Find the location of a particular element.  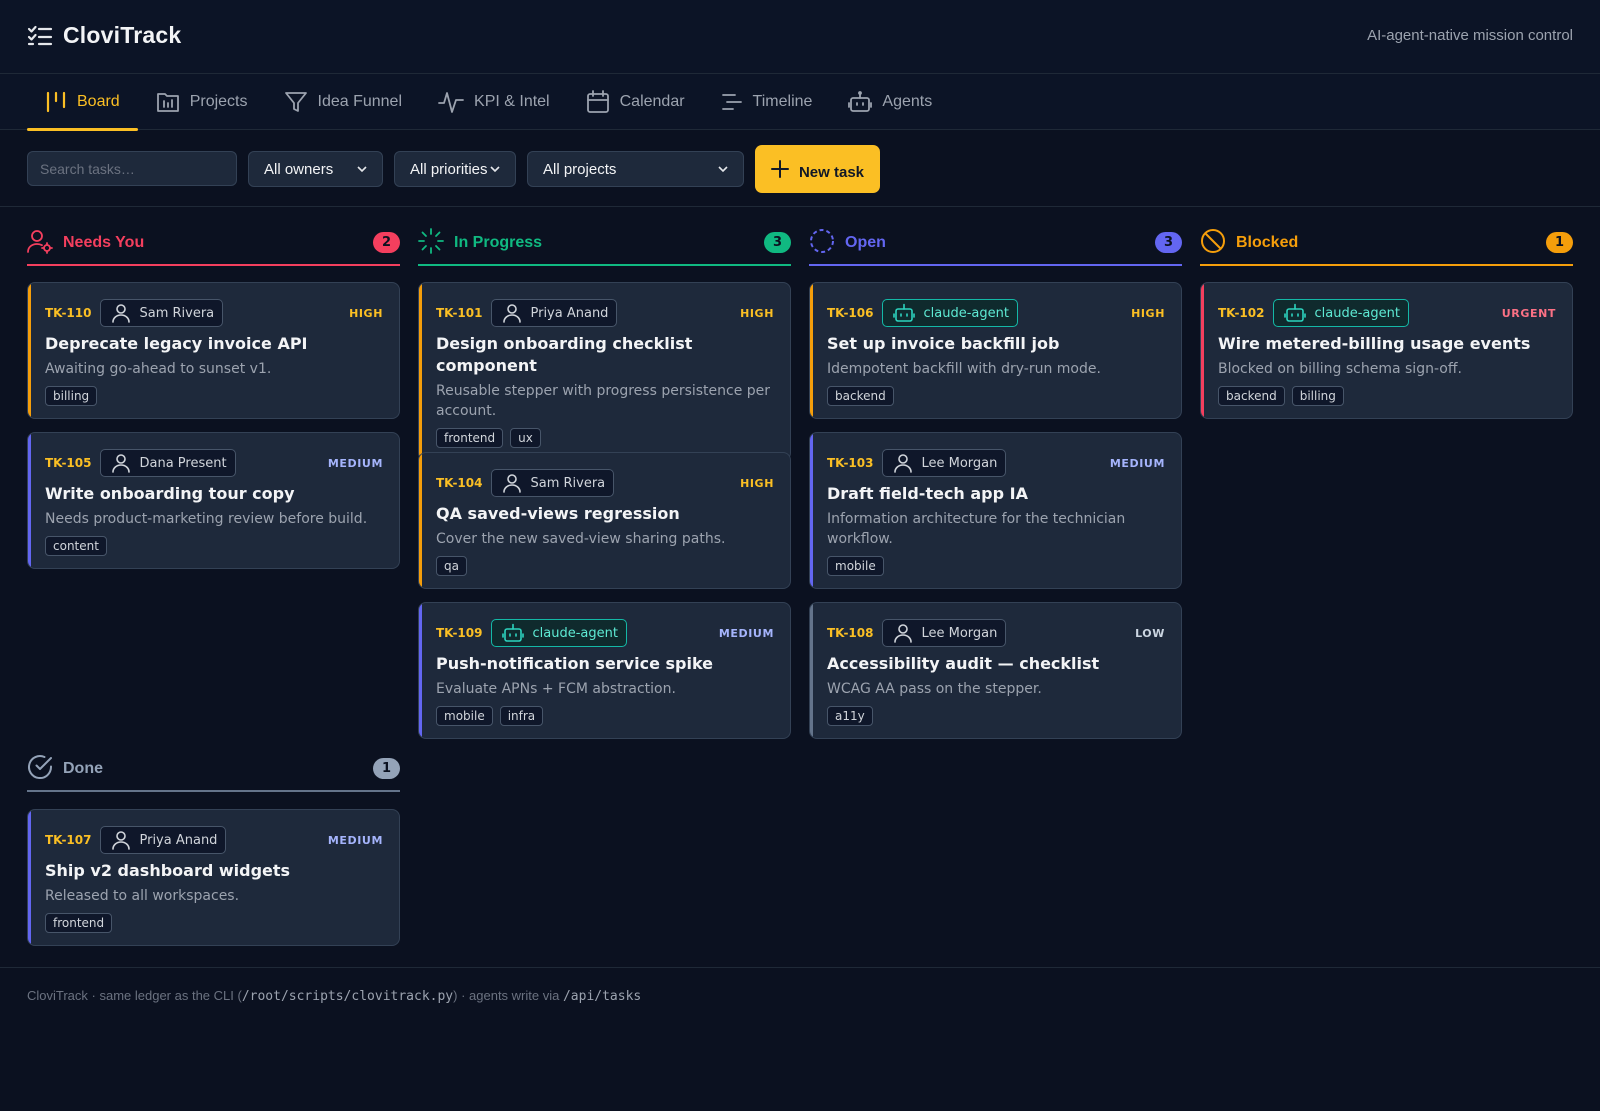

task-title: Accessibility audit — checklist is located at coordinates (963, 663).